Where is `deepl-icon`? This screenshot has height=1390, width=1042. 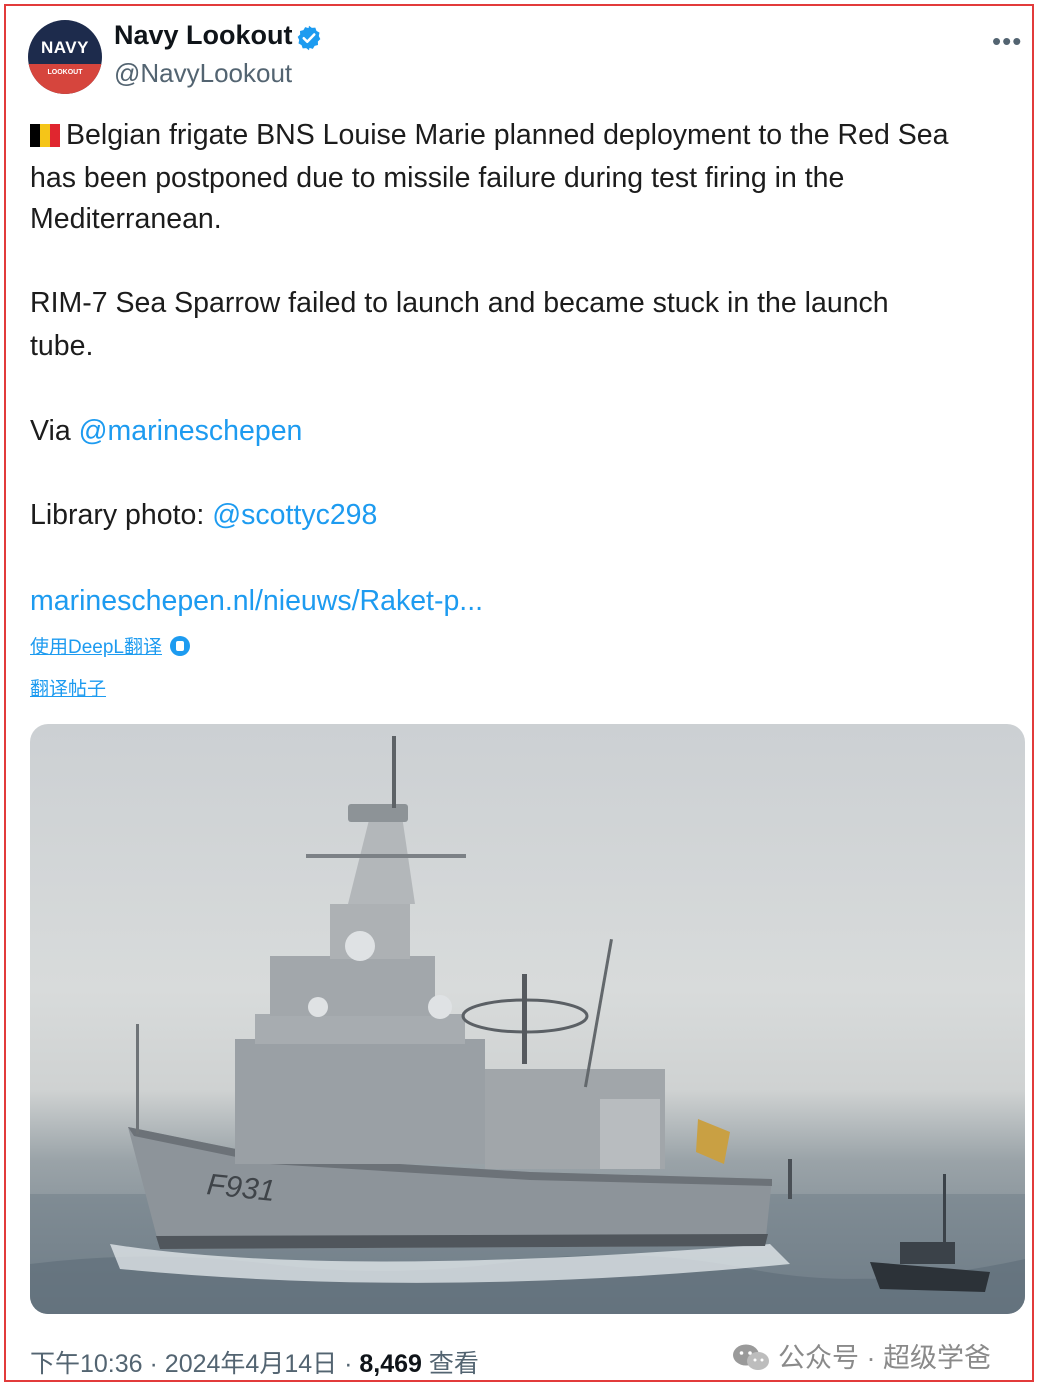 deepl-icon is located at coordinates (180, 646).